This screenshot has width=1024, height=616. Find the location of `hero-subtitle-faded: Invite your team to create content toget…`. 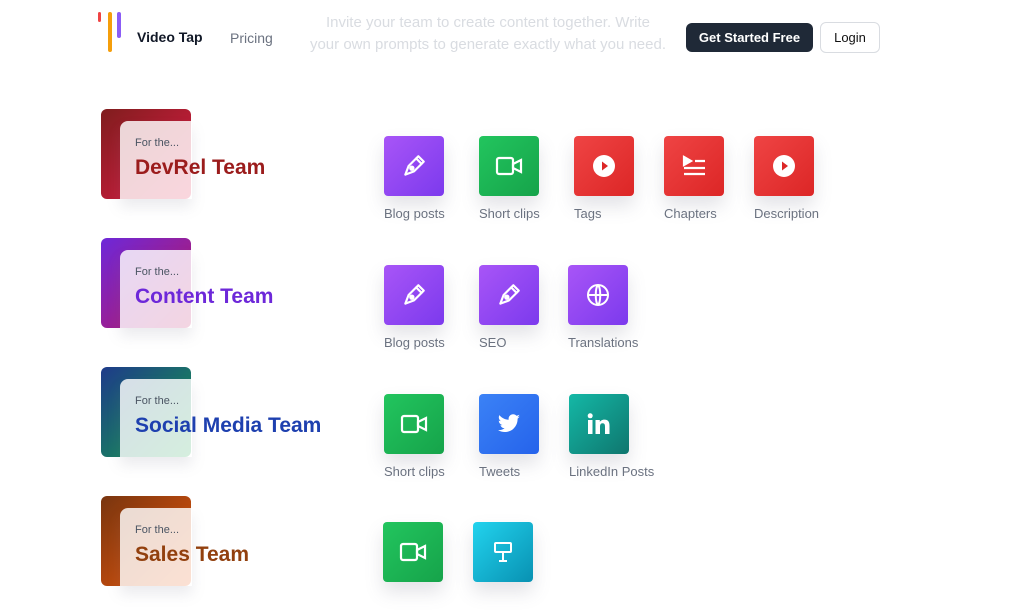

hero-subtitle-faded: Invite your team to create content toget… is located at coordinates (488, 34).